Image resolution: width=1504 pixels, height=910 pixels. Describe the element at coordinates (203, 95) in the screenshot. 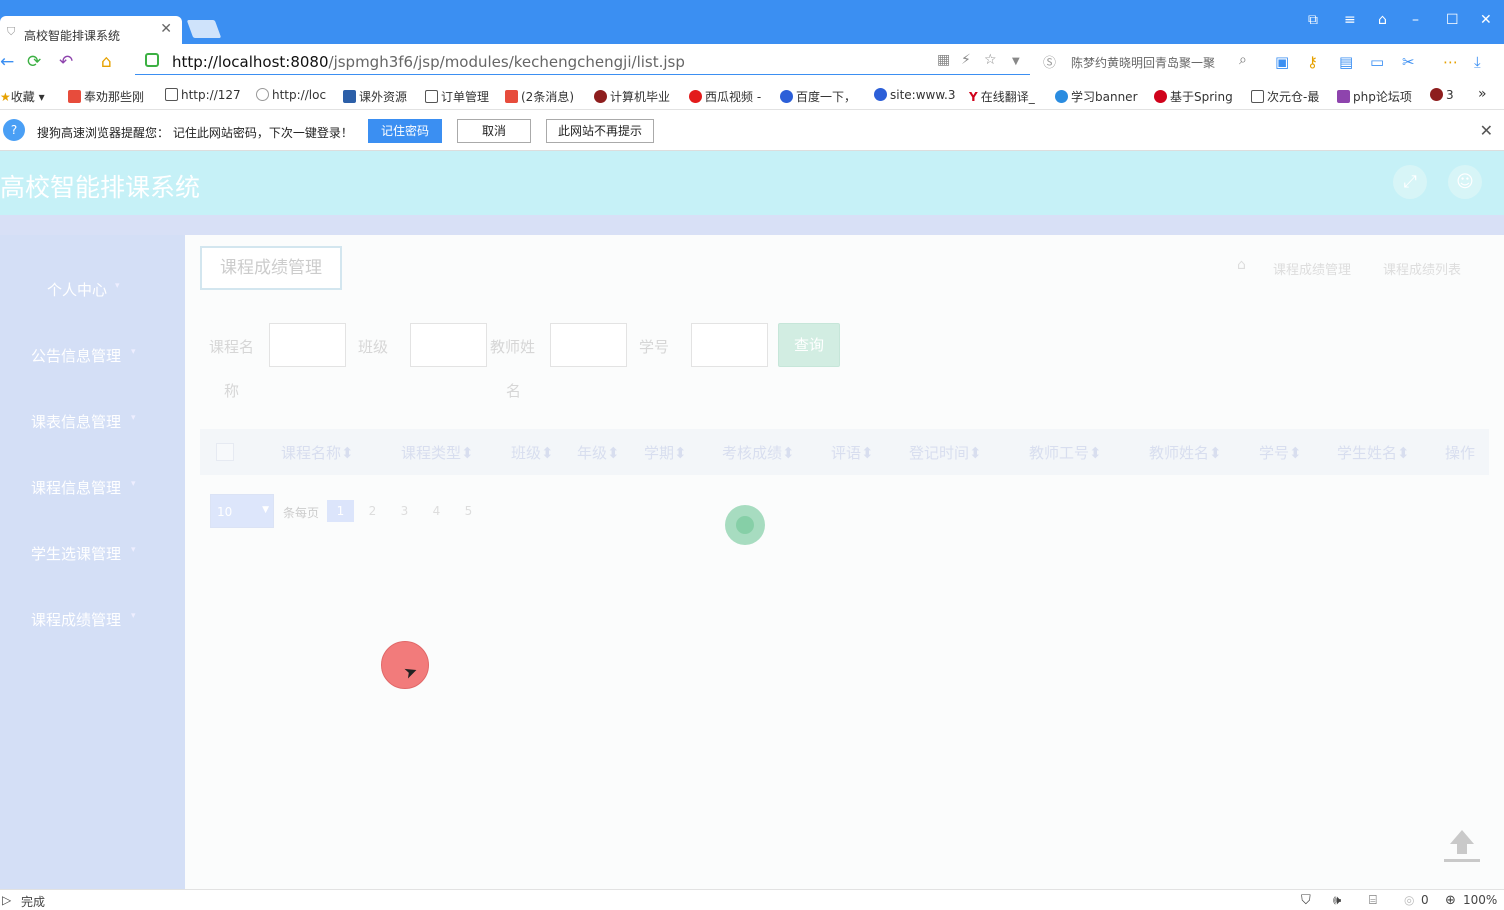

I see `bookmark-item: http://127` at that location.